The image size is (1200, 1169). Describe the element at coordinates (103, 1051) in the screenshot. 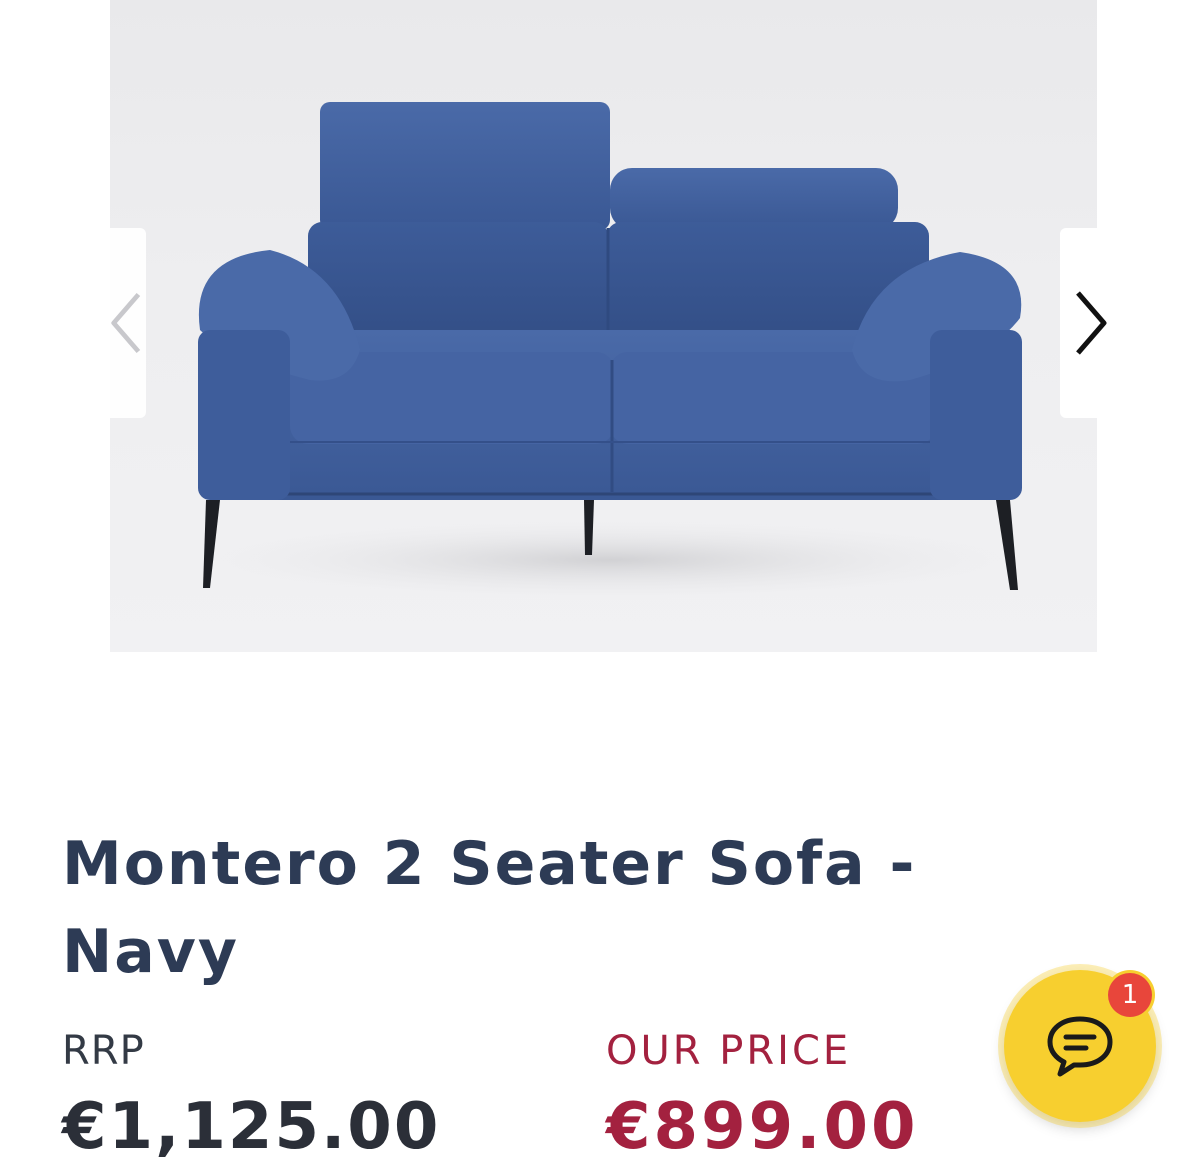

I see `rrp-label: RRP` at that location.